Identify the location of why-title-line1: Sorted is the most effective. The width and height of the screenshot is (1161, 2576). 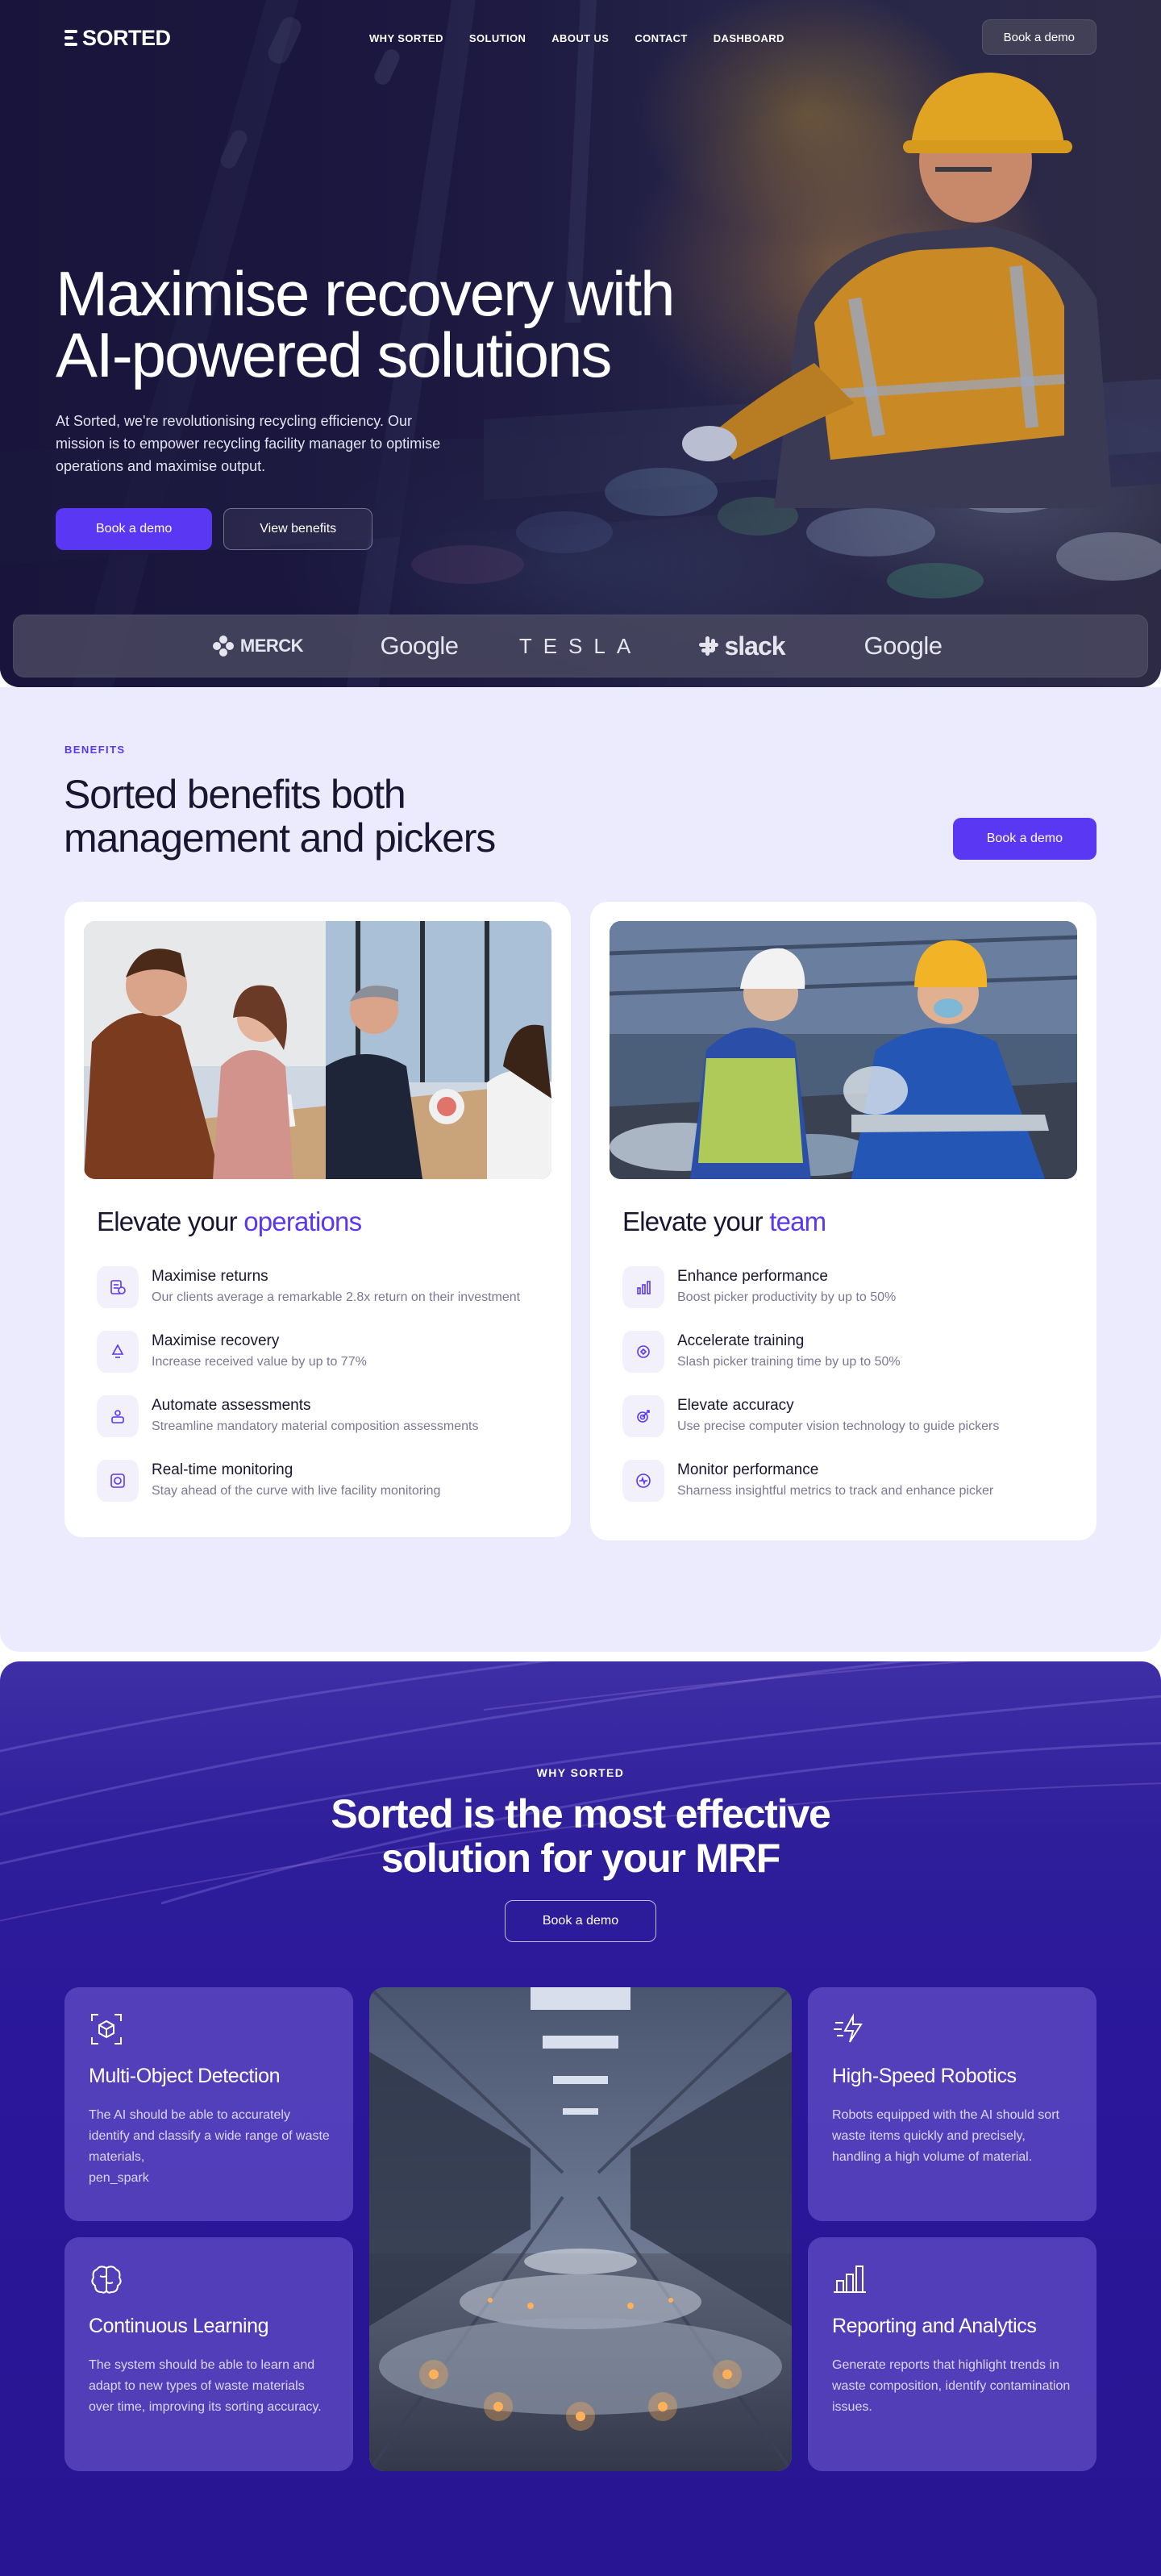
(581, 1813).